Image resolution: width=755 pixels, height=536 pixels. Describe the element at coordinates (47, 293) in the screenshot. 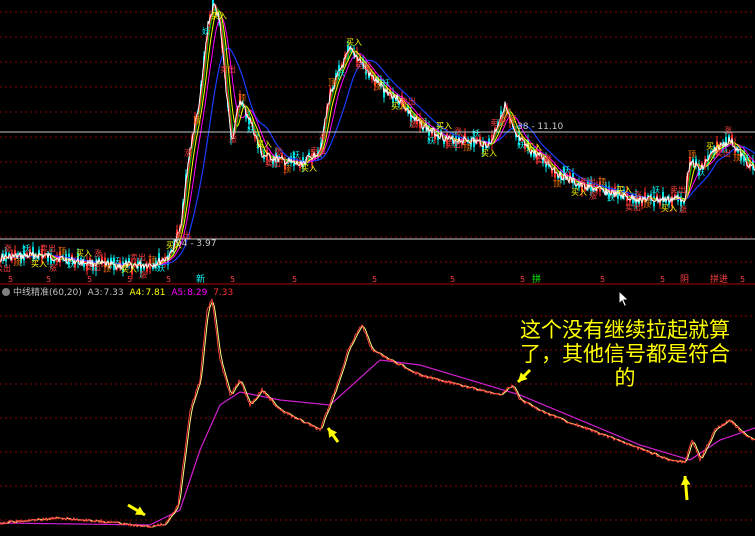

I see `indicator-name: 中线精准(60,20)` at that location.